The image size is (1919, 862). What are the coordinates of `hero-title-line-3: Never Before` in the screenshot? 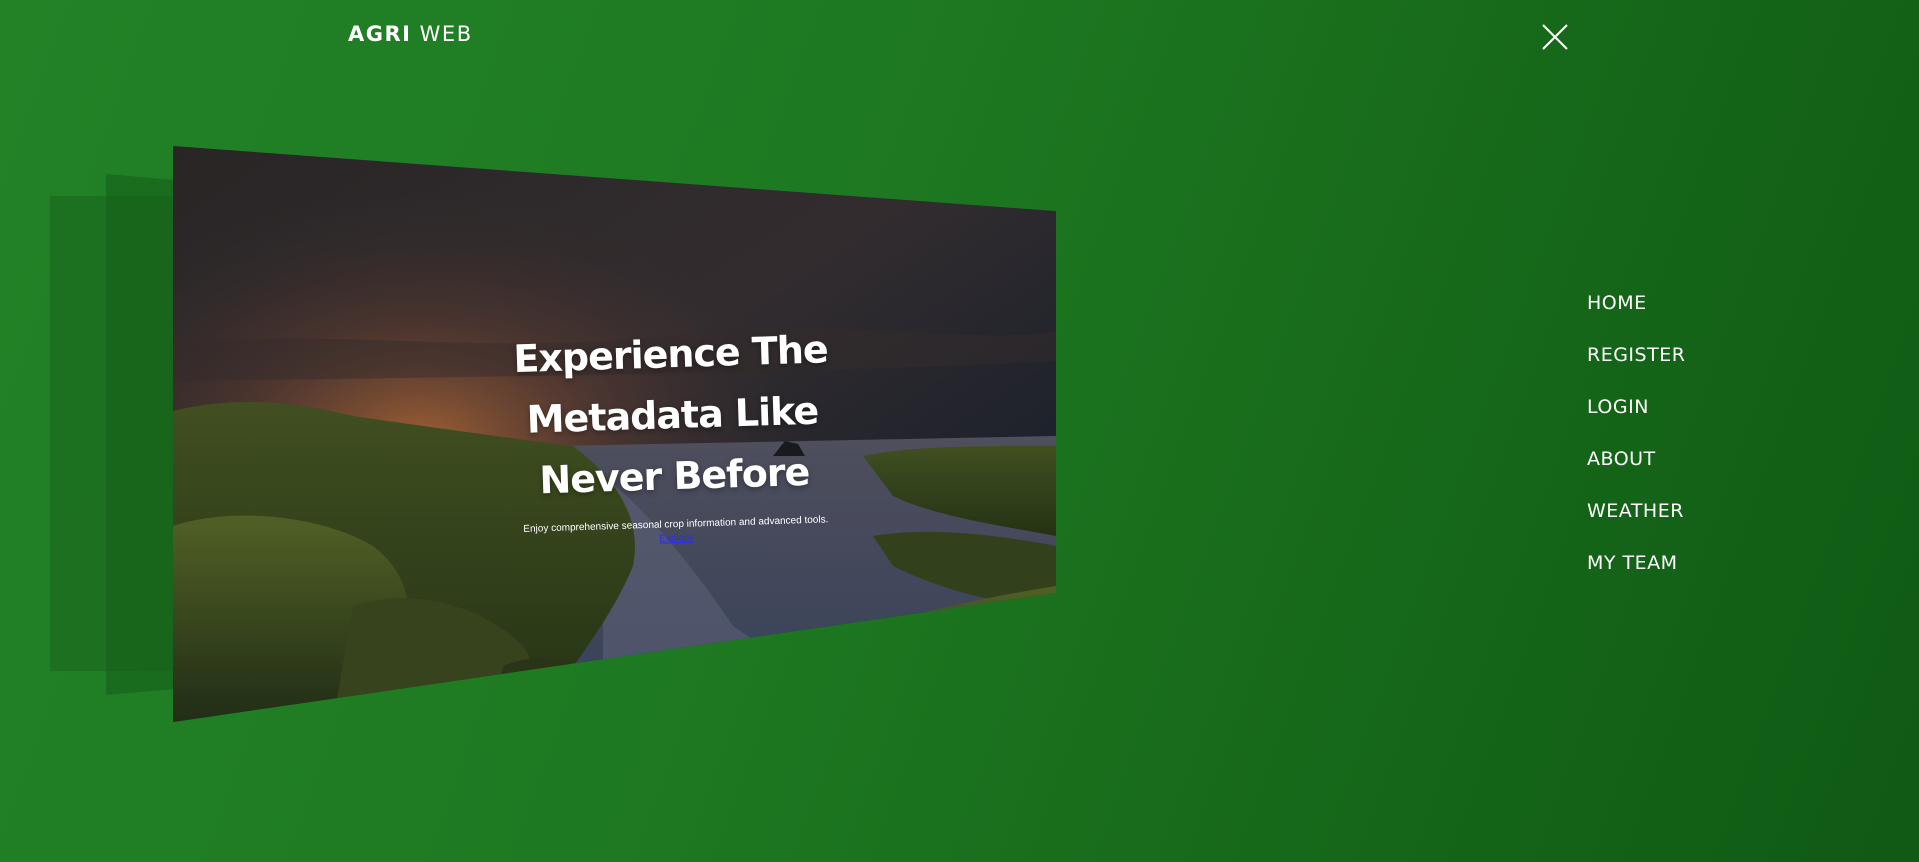 It's located at (674, 476).